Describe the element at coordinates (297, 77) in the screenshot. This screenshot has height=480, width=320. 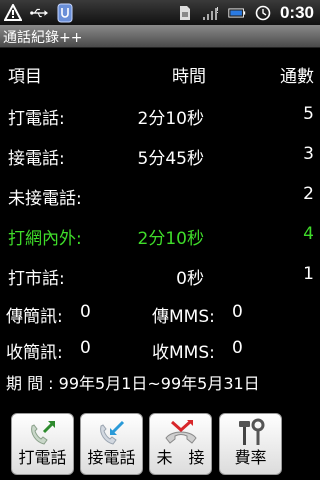
I see `header-count: 通數` at that location.